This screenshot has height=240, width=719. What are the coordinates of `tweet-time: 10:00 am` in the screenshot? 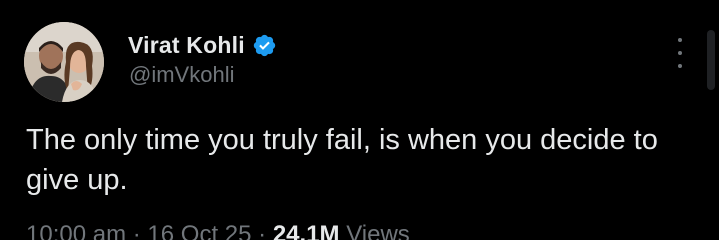 It's located at (76, 230).